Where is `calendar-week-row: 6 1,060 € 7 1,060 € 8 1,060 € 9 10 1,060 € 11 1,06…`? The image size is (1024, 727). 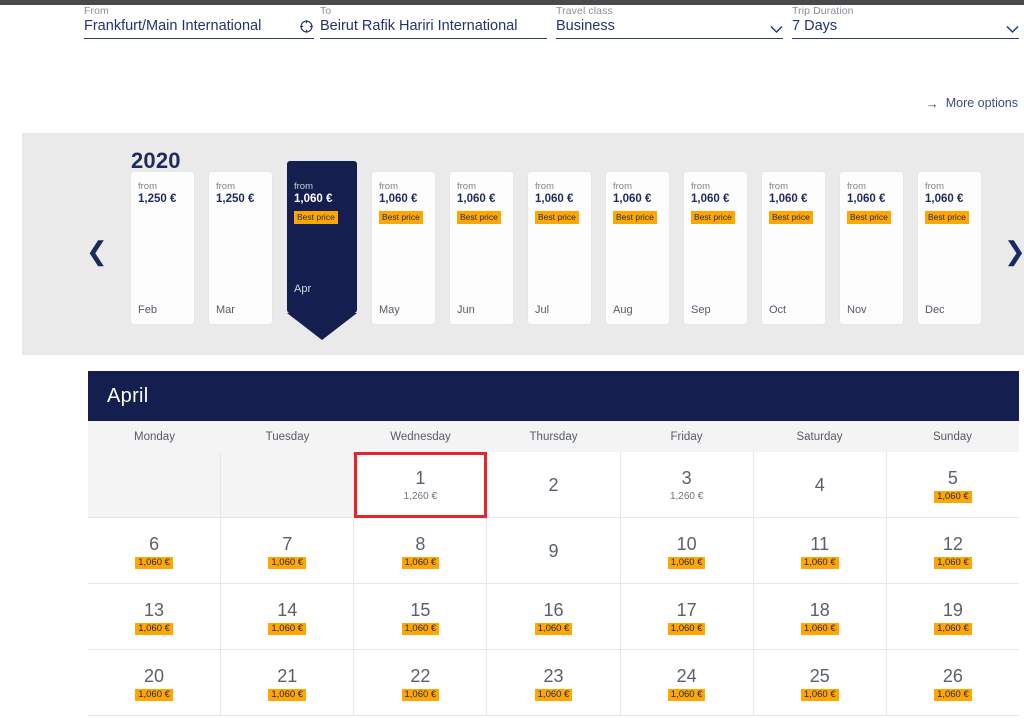 calendar-week-row: 6 1,060 € 7 1,060 € 8 1,060 € 9 10 1,060 € 11 1,06… is located at coordinates (553, 551).